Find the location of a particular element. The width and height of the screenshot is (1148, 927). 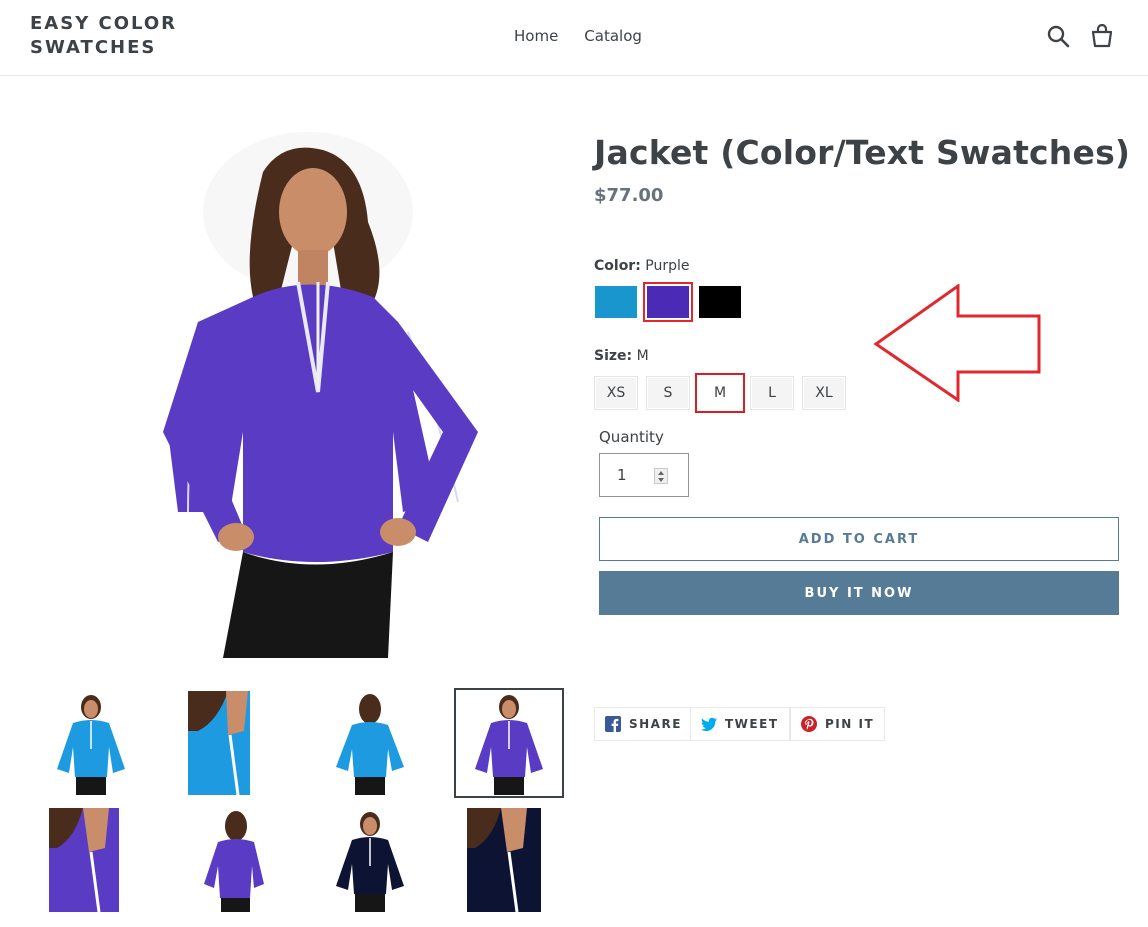

stepper-down-icon is located at coordinates (661, 480).